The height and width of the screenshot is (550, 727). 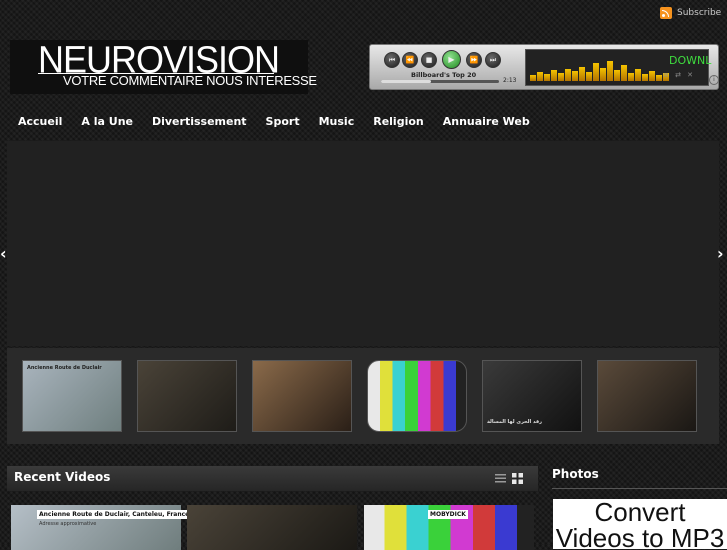 What do you see at coordinates (486, 122) in the screenshot?
I see `nav-item-annuaire-web: Annuaire Web` at bounding box center [486, 122].